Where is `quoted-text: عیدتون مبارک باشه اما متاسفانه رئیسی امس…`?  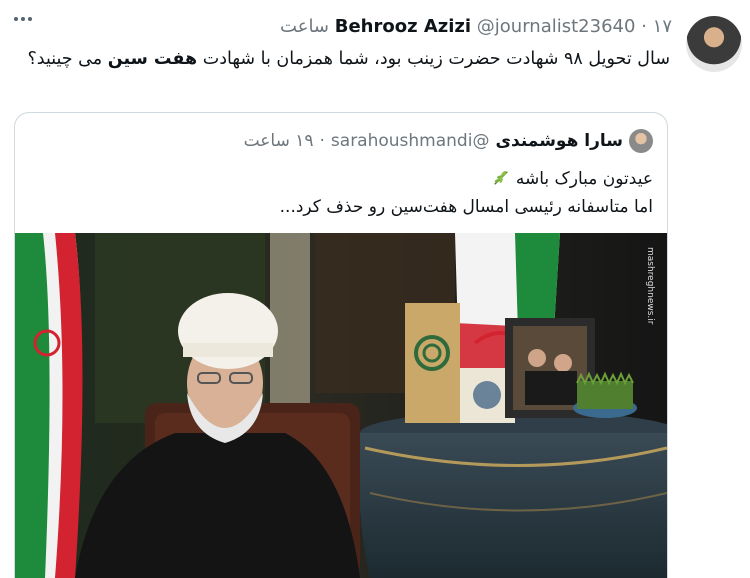 quoted-text: عیدتون مبارک باشه اما متاسفانه رئیسی امس… is located at coordinates (466, 193).